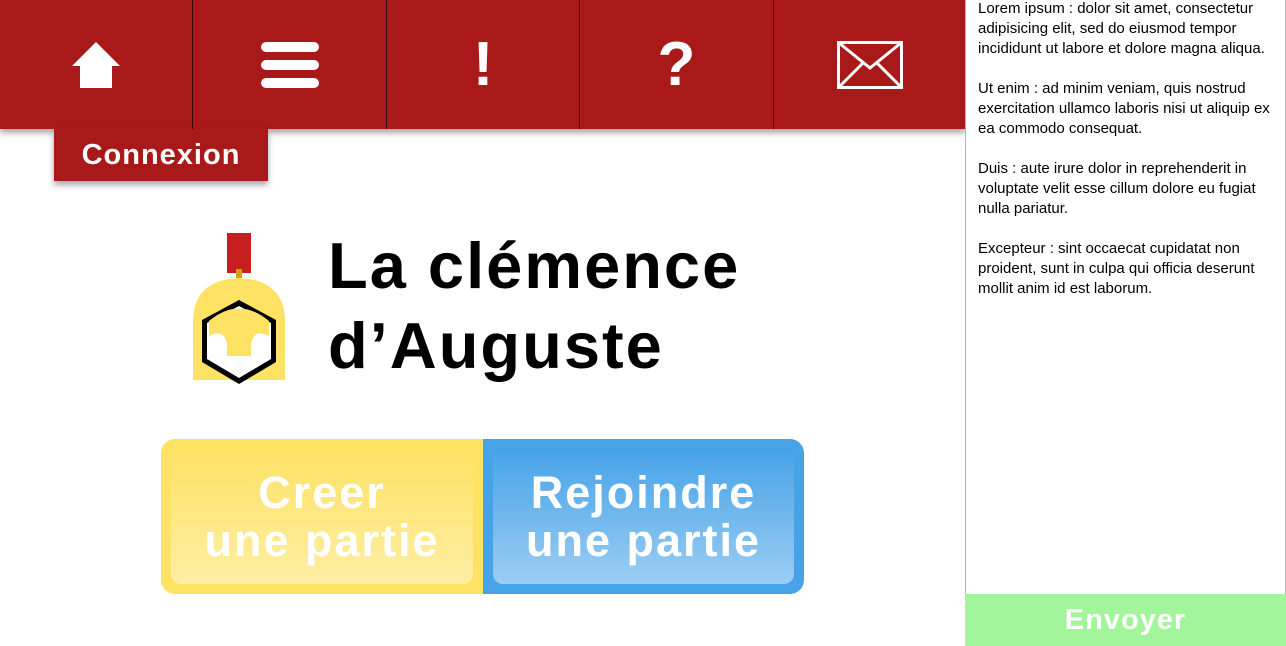 The width and height of the screenshot is (1286, 646). I want to click on create-game-button: Creer une partie, so click(322, 516).